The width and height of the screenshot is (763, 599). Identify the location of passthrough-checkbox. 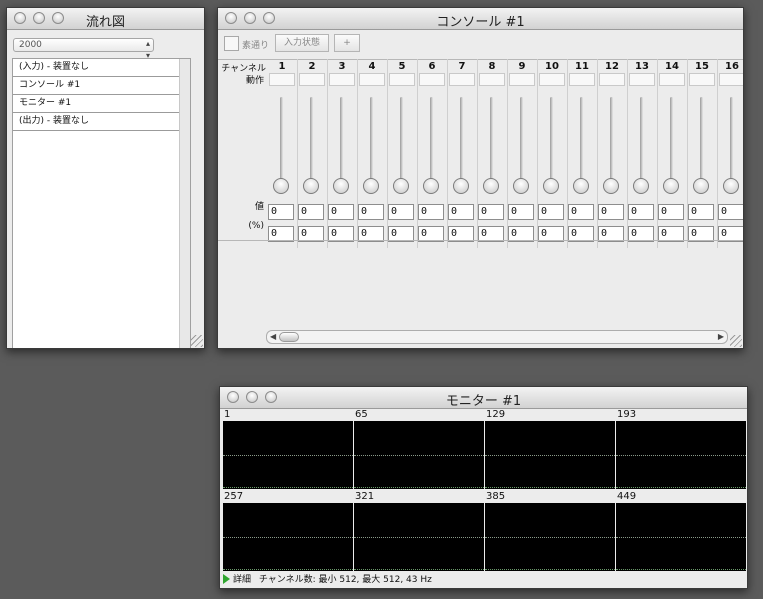
(231, 43).